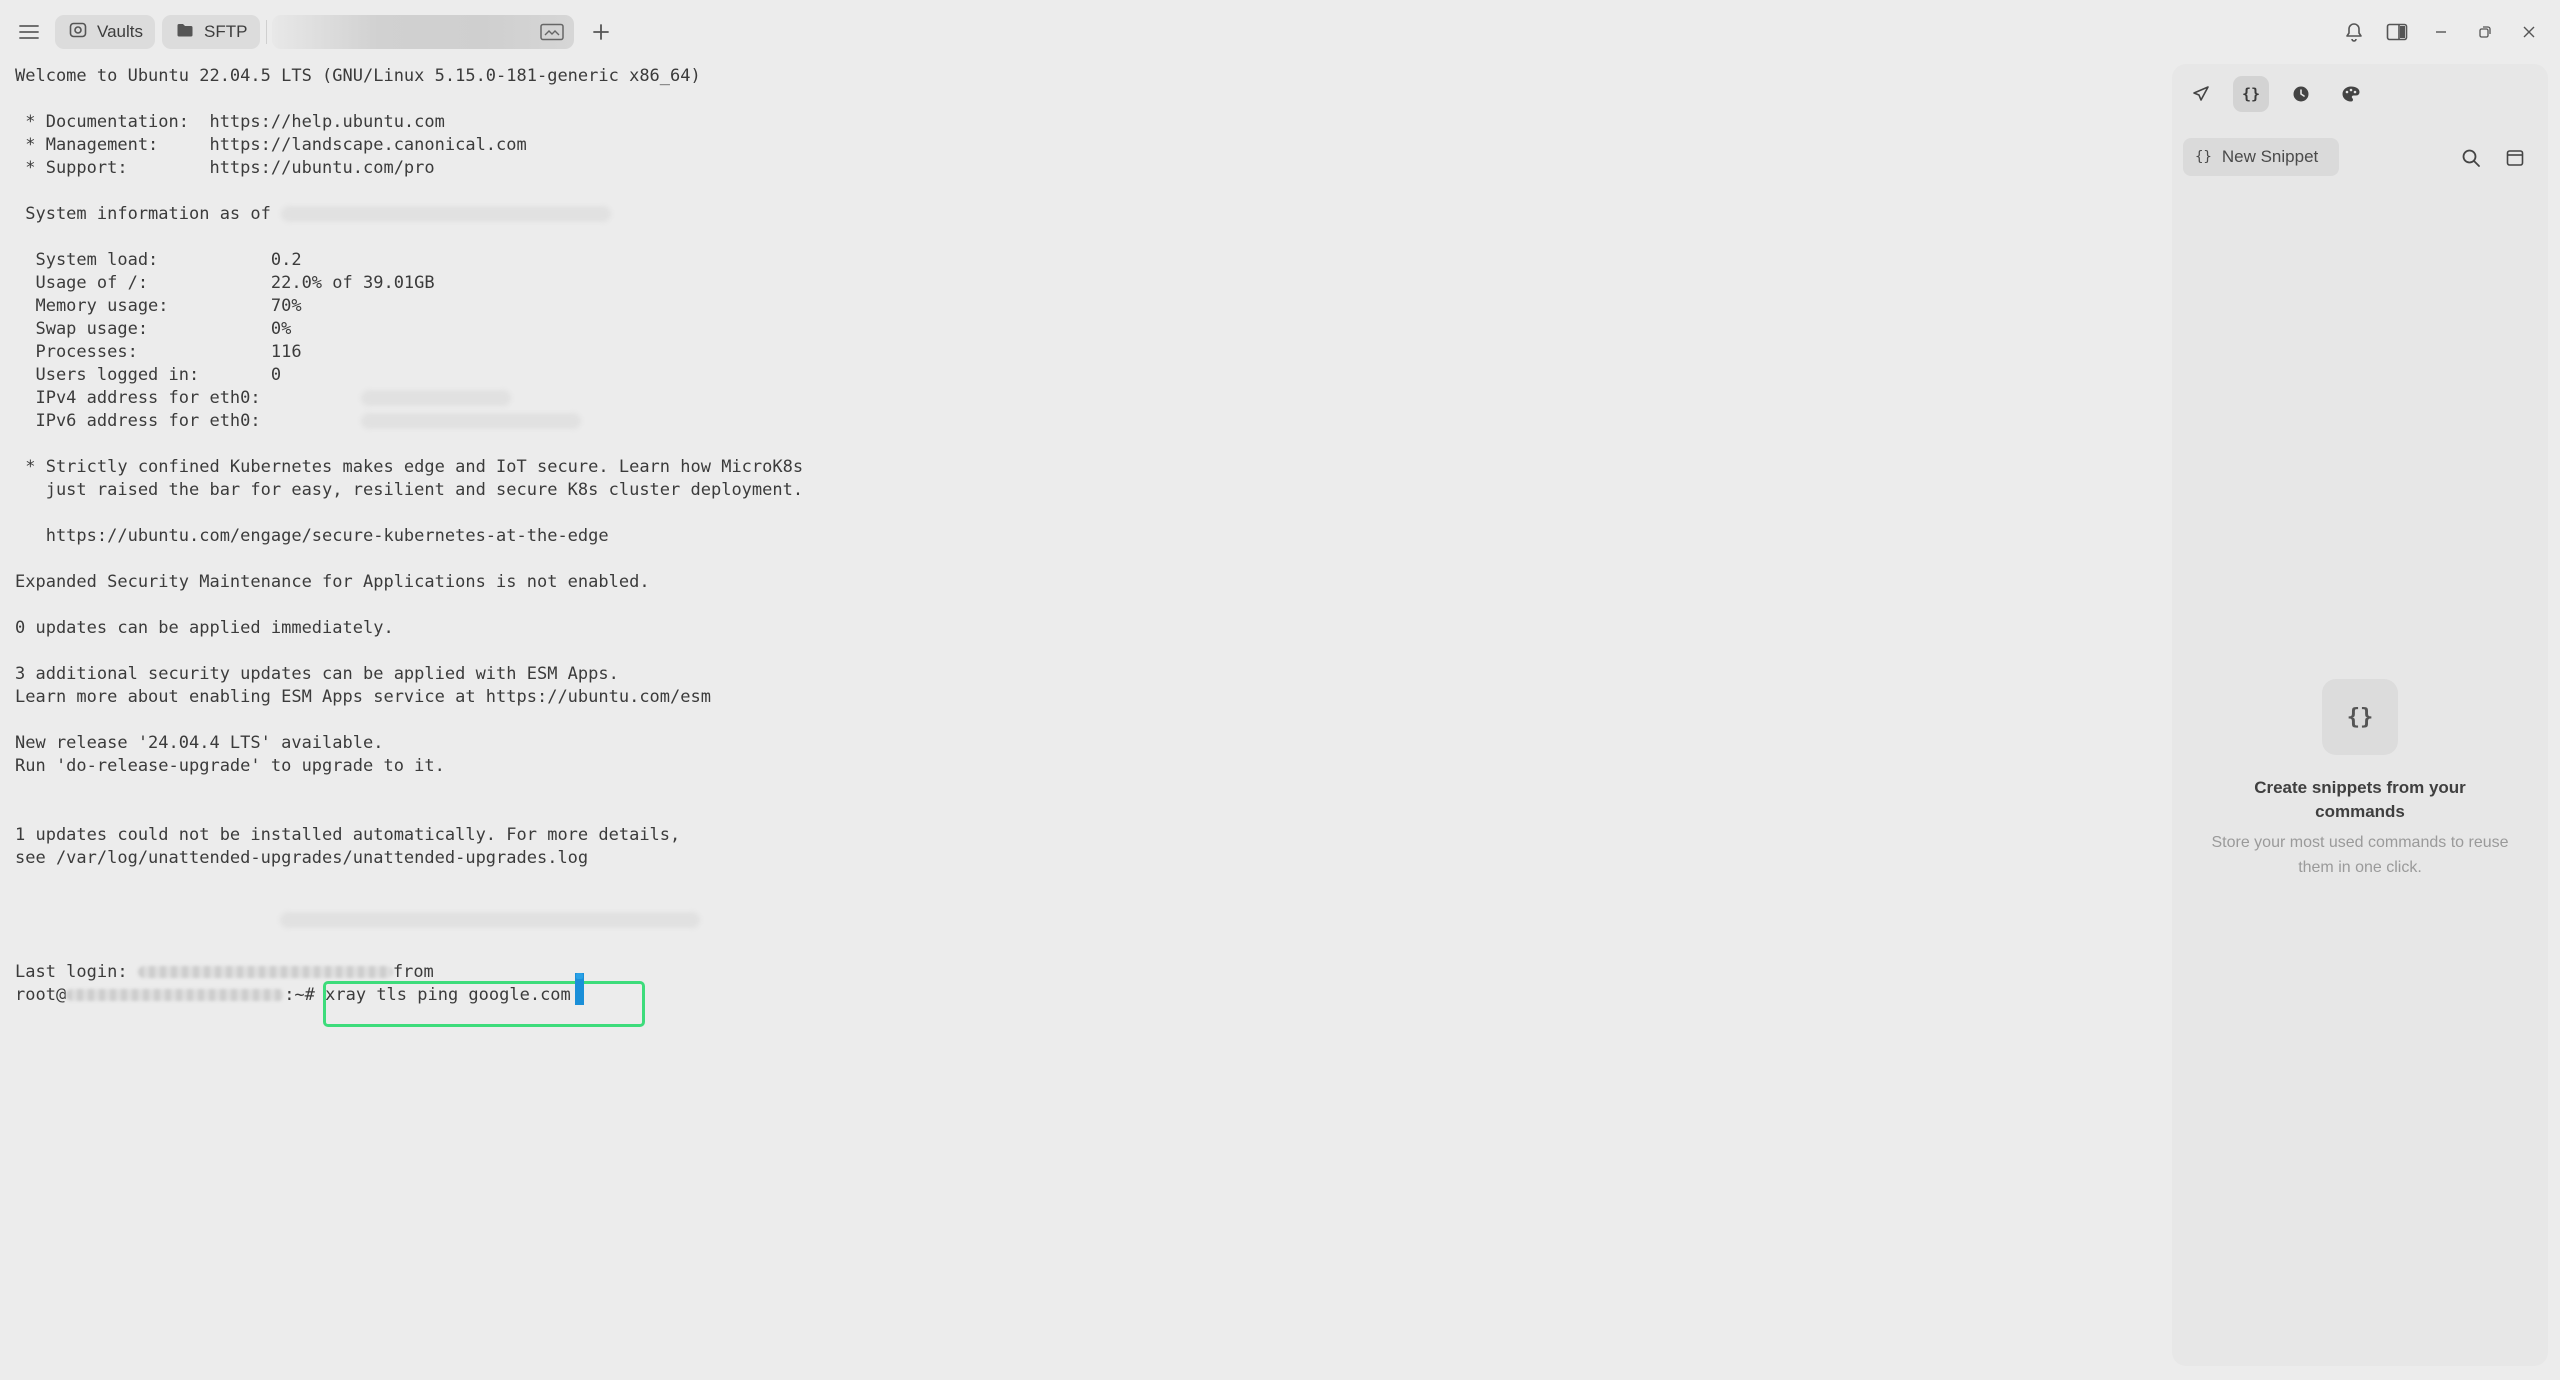 This screenshot has height=1380, width=2560. I want to click on command-highlight-box, so click(484, 1004).